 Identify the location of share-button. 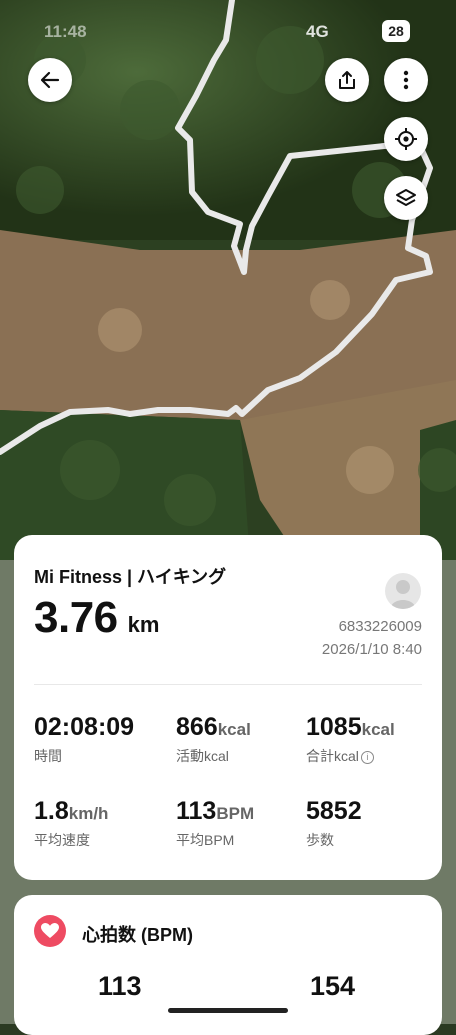
(347, 80).